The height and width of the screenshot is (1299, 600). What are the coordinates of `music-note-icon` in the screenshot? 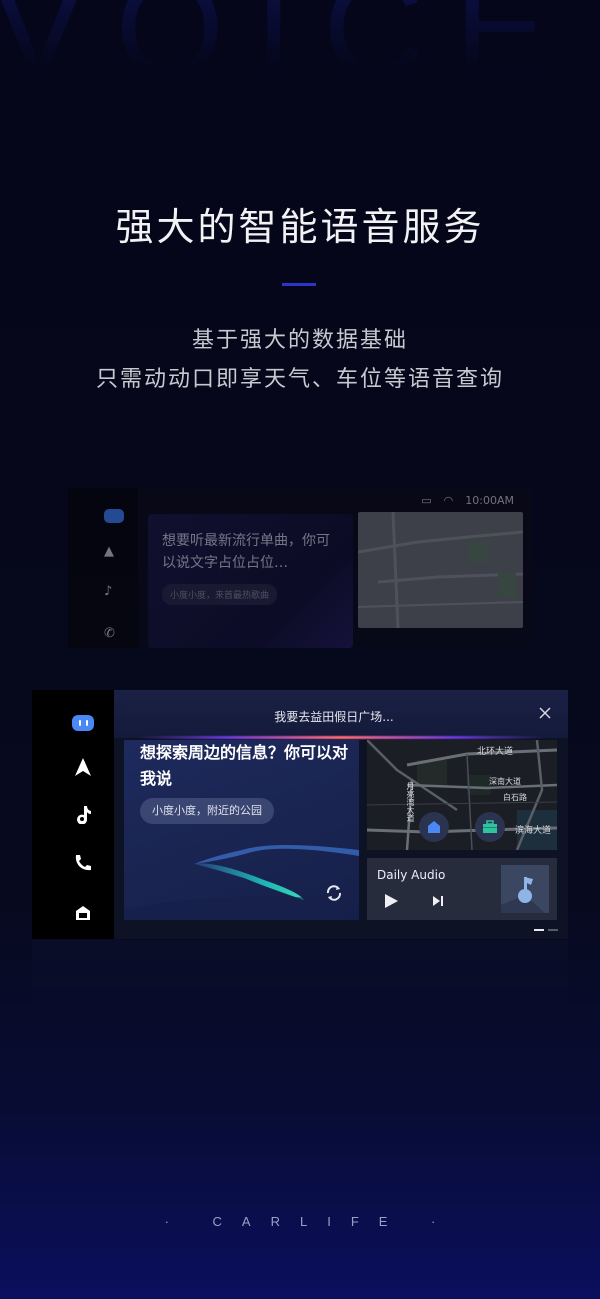 It's located at (523, 895).